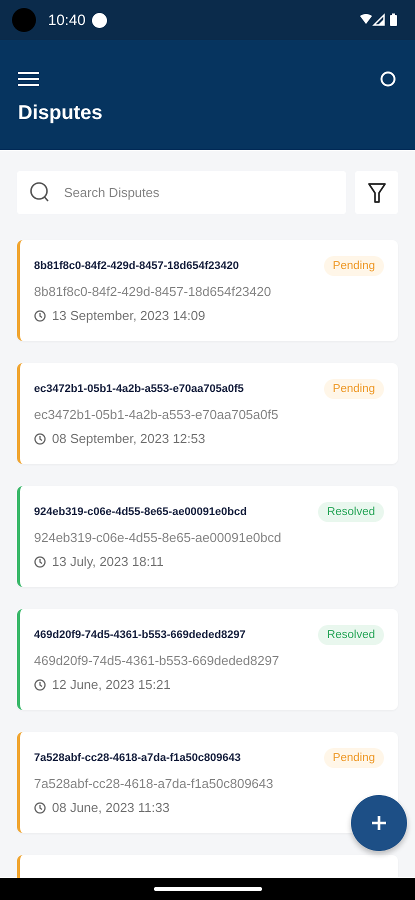 The height and width of the screenshot is (900, 415). I want to click on dispute-card: 7a528abf-cc28-4618-a7da-f1a50c809643 Pending 7a528abf-cc28-4618-a7da-f1a50c809643 08 June, 2023 11:33, so click(207, 782).